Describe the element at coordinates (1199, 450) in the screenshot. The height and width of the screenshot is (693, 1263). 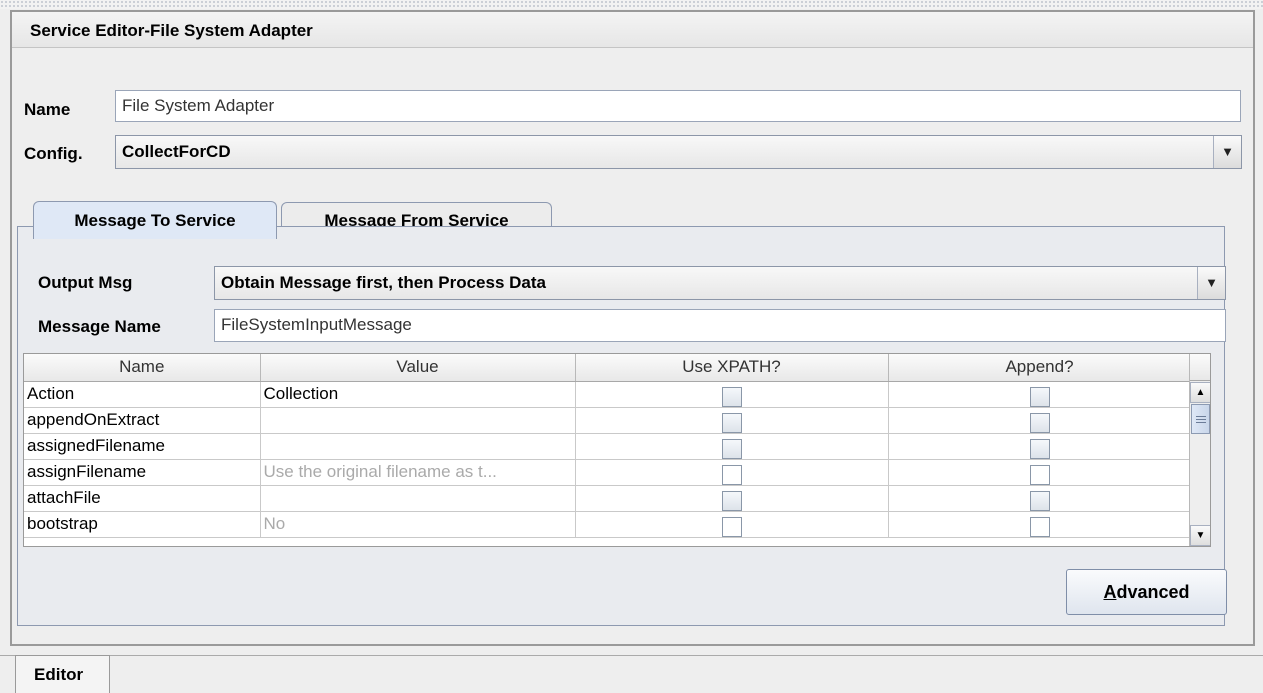
I see `table-scrollbar: ▲ ▼` at that location.